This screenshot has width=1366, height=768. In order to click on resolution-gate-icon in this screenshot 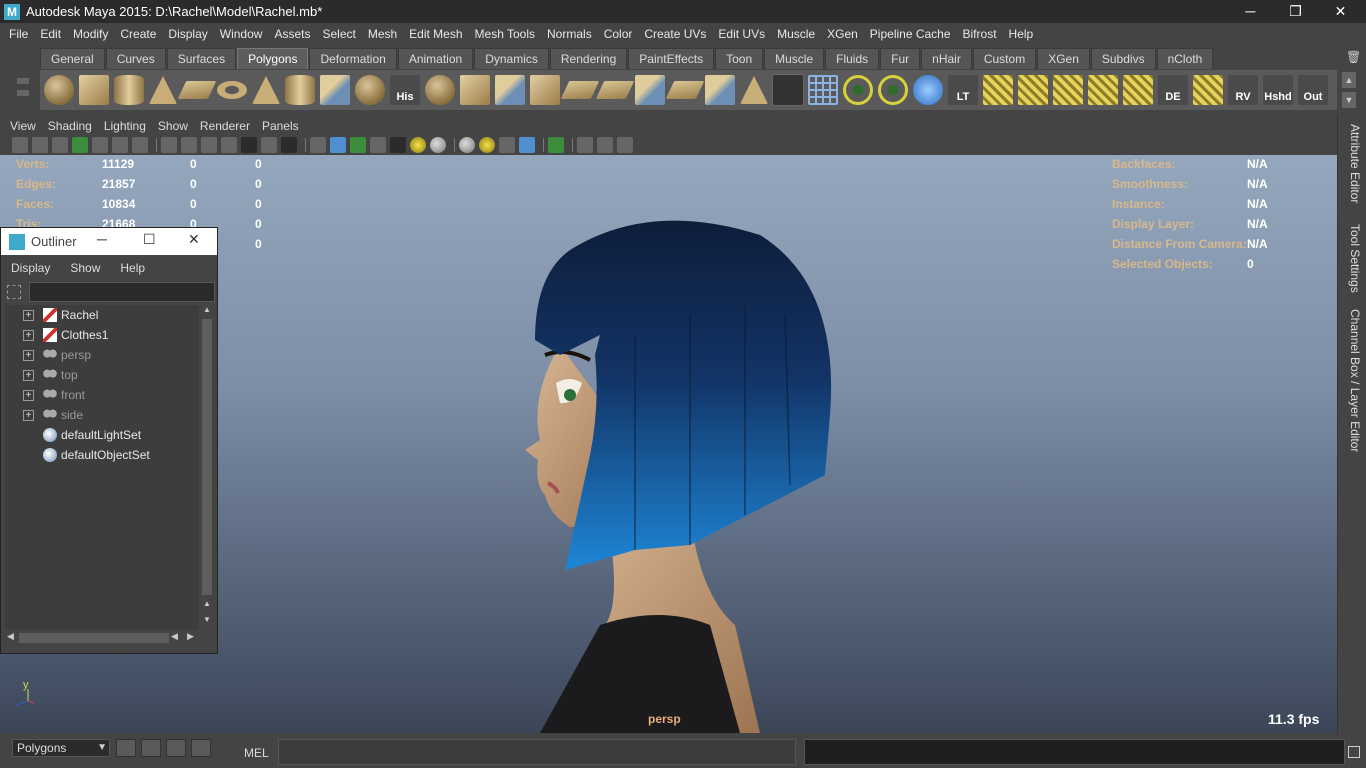, I will do `click(209, 145)`.